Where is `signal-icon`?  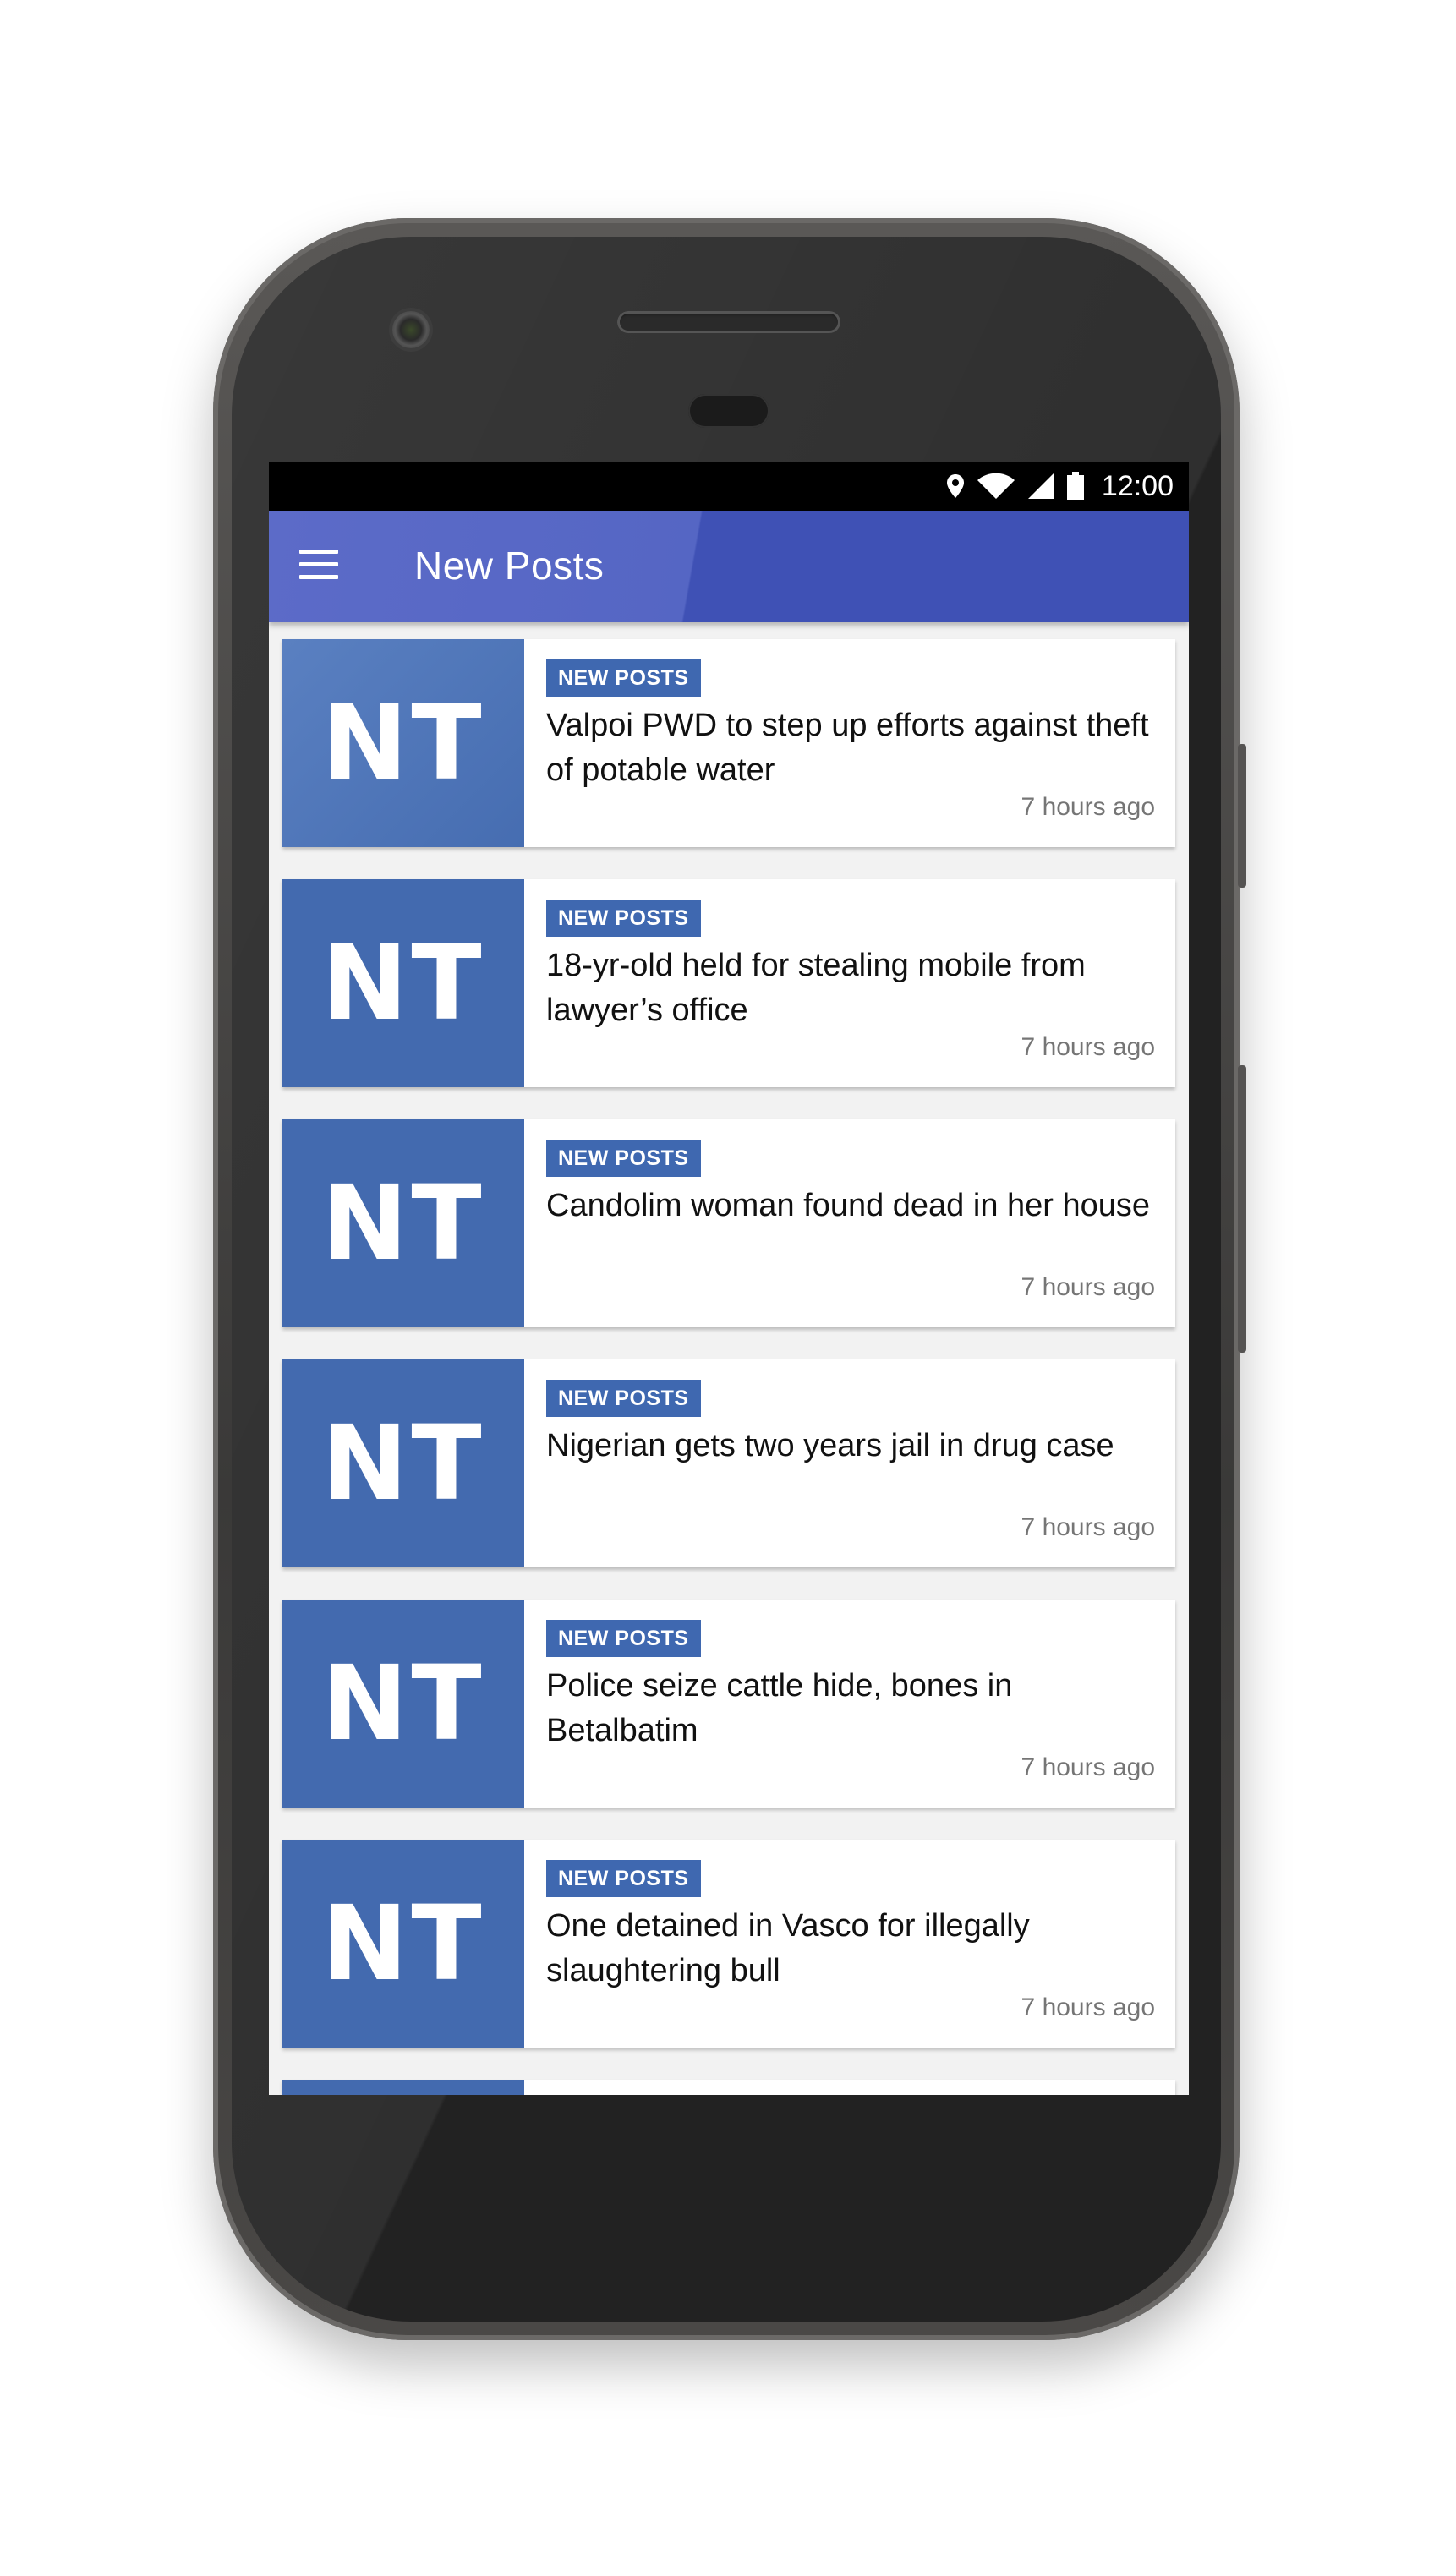 signal-icon is located at coordinates (1040, 486).